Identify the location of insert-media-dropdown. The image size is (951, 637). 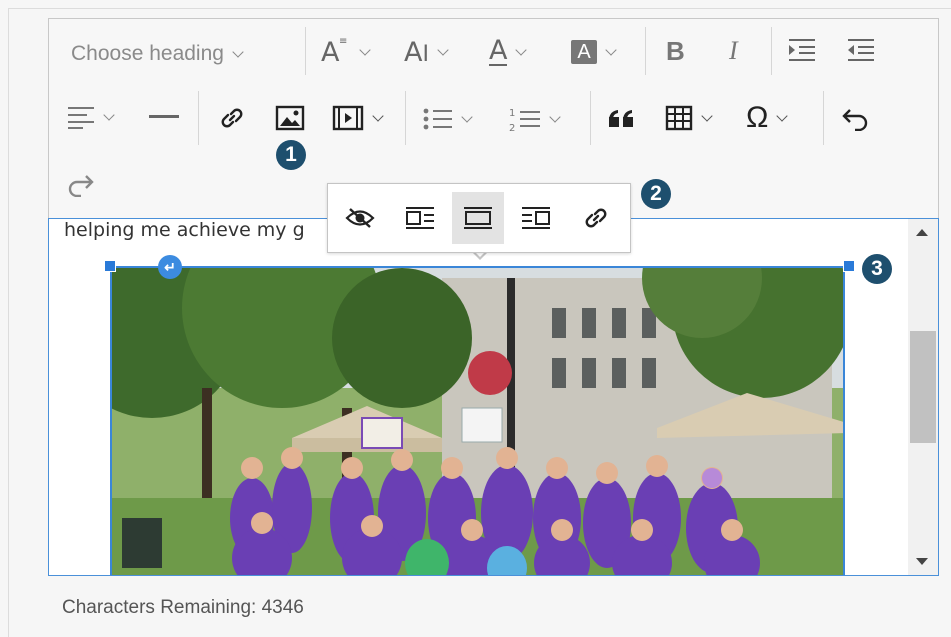
(358, 118).